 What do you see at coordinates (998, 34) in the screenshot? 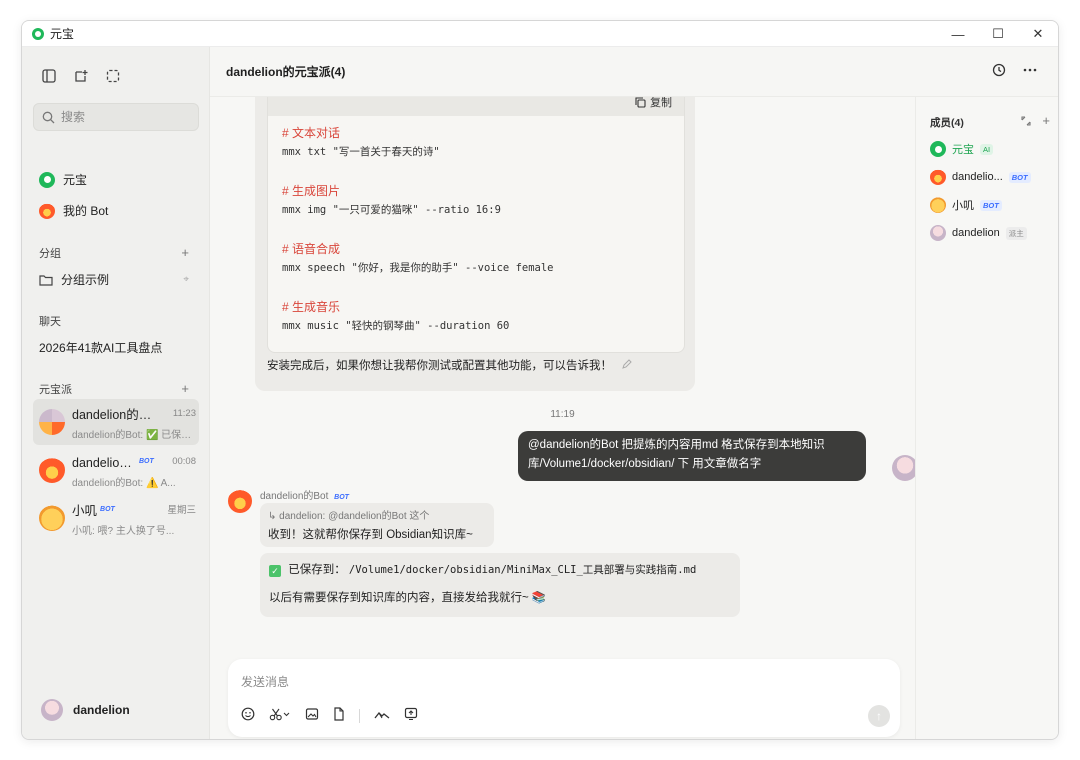
I see `maximize-button: ☐` at bounding box center [998, 34].